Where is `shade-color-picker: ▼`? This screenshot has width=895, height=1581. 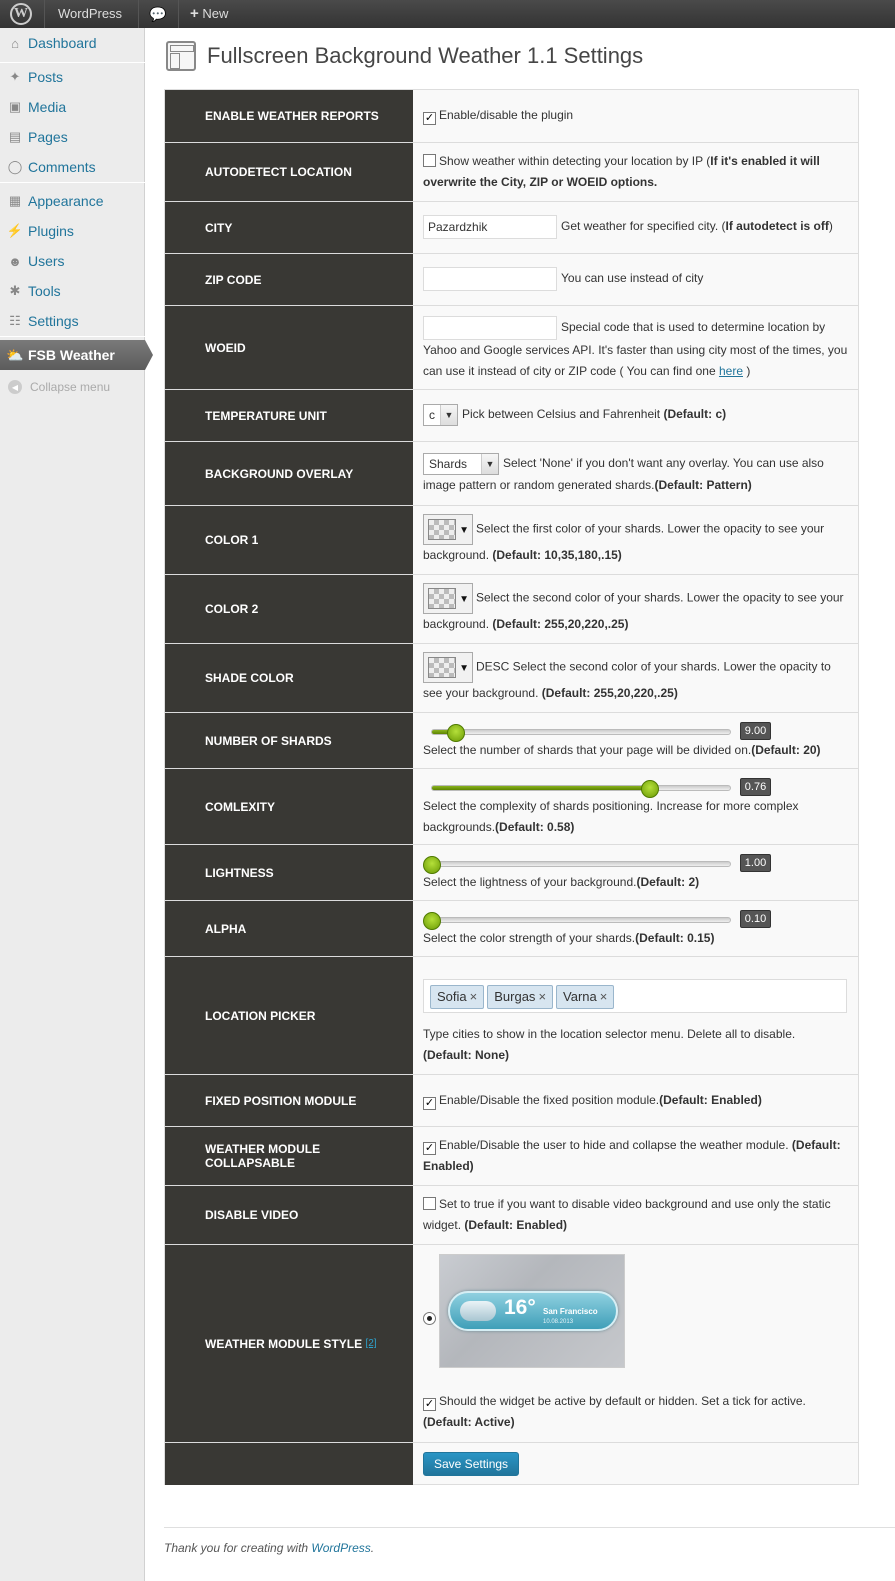
shade-color-picker: ▼ is located at coordinates (448, 667).